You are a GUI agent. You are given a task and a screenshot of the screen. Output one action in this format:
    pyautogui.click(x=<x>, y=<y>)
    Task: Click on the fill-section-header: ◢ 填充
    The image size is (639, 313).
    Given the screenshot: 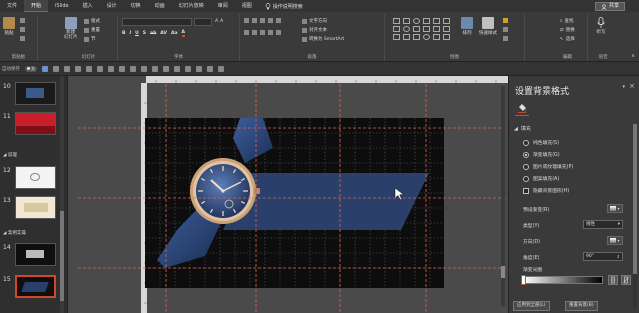 What is the action you would take?
    pyautogui.click(x=522, y=129)
    